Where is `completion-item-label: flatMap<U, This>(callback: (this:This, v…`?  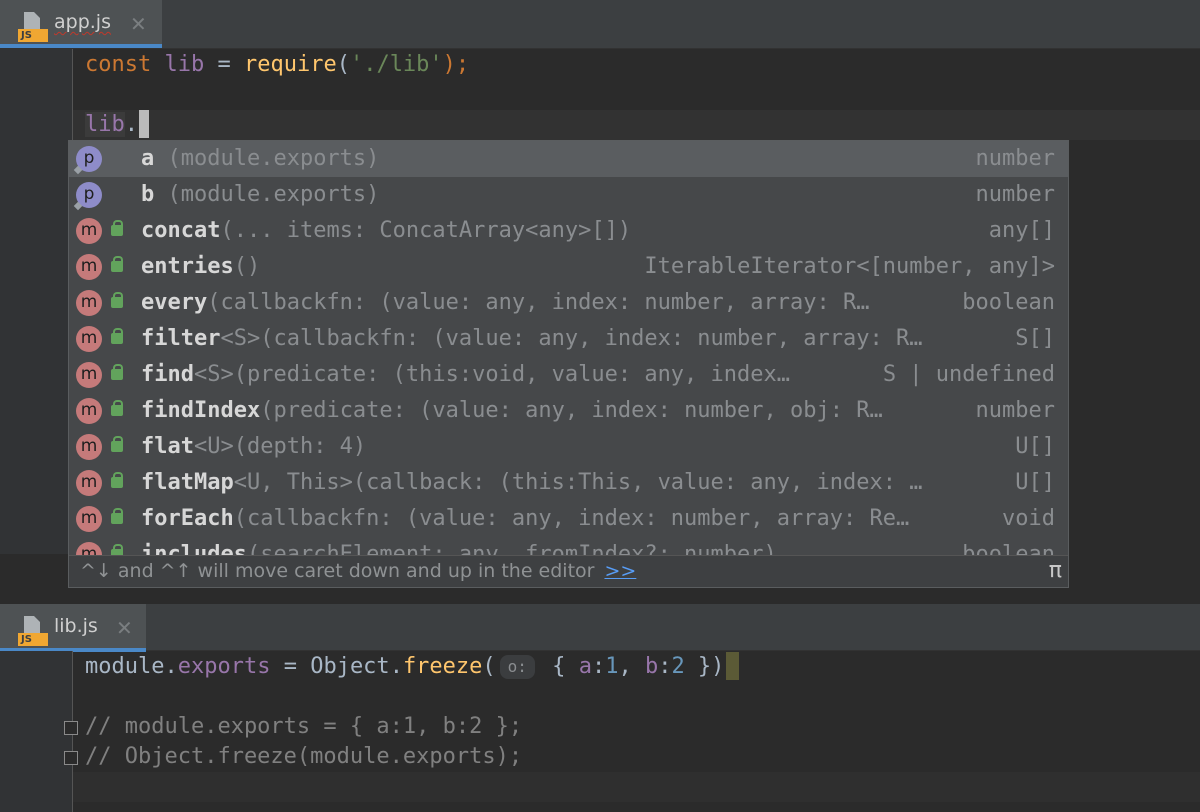 completion-item-label: flatMap<U, This>(callback: (this:This, v… is located at coordinates (532, 482).